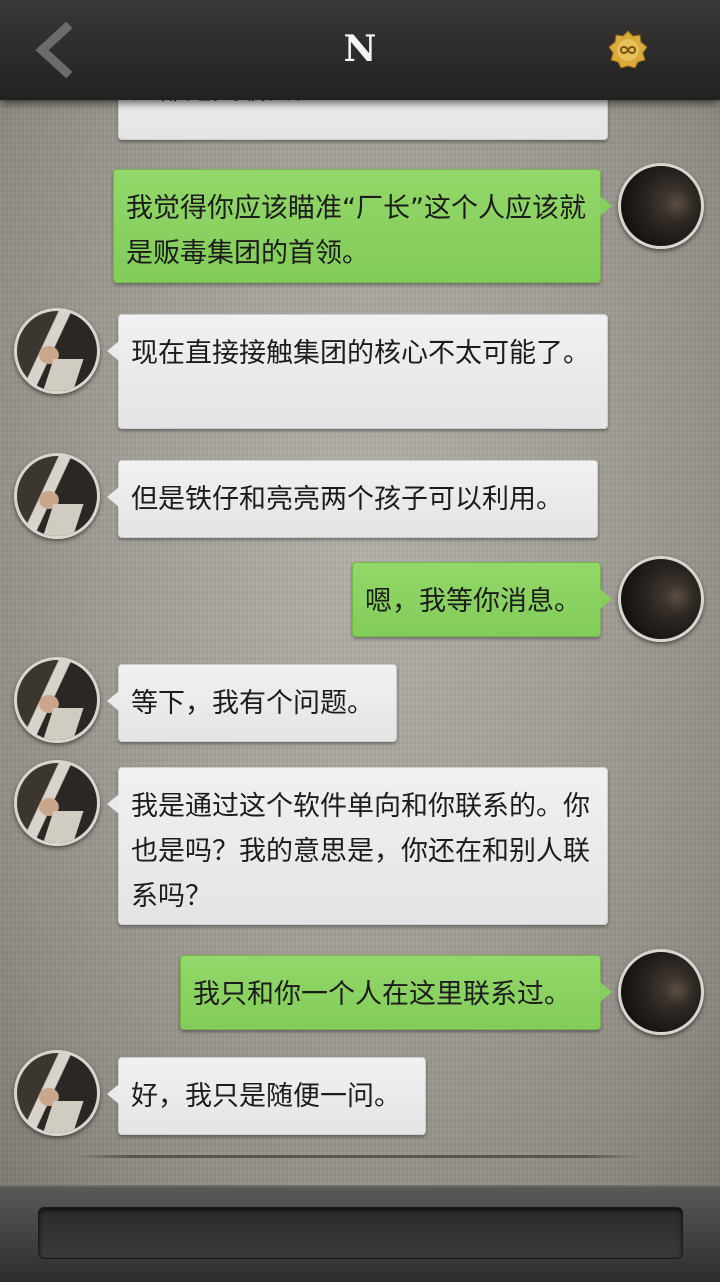 This screenshot has height=1282, width=720. I want to click on message-bubble-incoming: 现在直接接触集团的核心不太可能了。, so click(357, 371).